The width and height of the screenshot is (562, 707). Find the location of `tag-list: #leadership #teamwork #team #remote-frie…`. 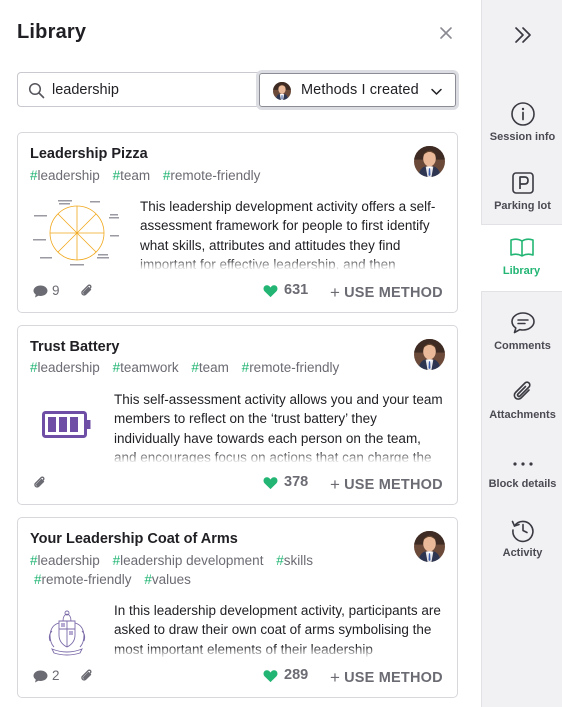

tag-list: #leadership #teamwork #team #remote-frie… is located at coordinates (189, 367).